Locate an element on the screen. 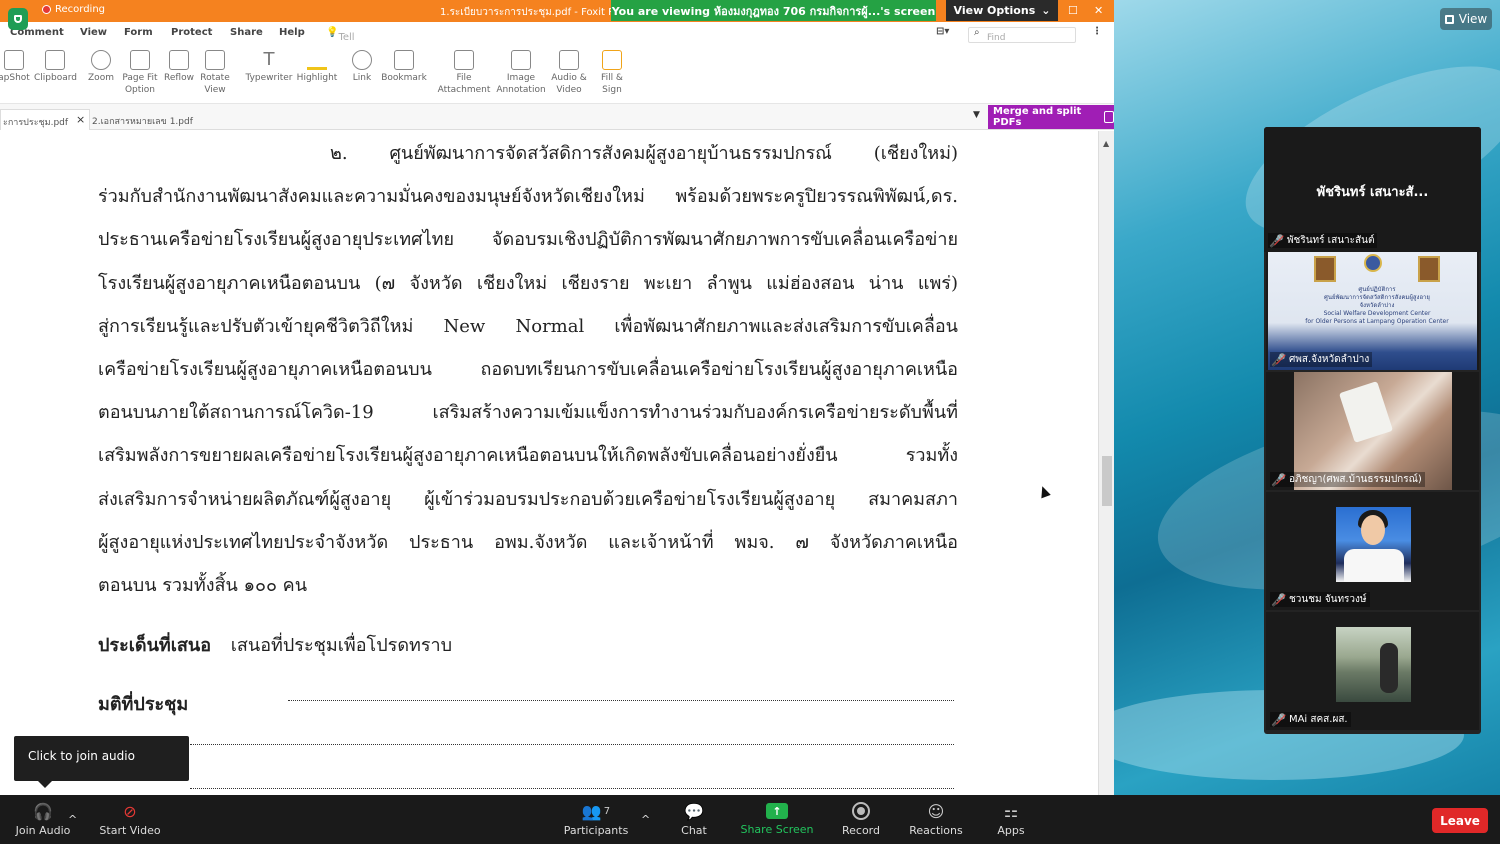 This screenshot has height=844, width=1500. scrollbar-thumb is located at coordinates (1107, 481).